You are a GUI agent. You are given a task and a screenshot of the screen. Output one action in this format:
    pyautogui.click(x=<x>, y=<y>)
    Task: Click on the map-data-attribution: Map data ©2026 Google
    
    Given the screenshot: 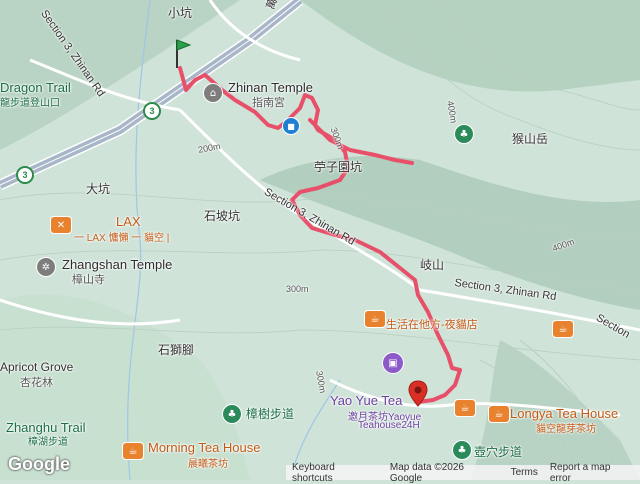 What is the action you would take?
    pyautogui.click(x=426, y=472)
    